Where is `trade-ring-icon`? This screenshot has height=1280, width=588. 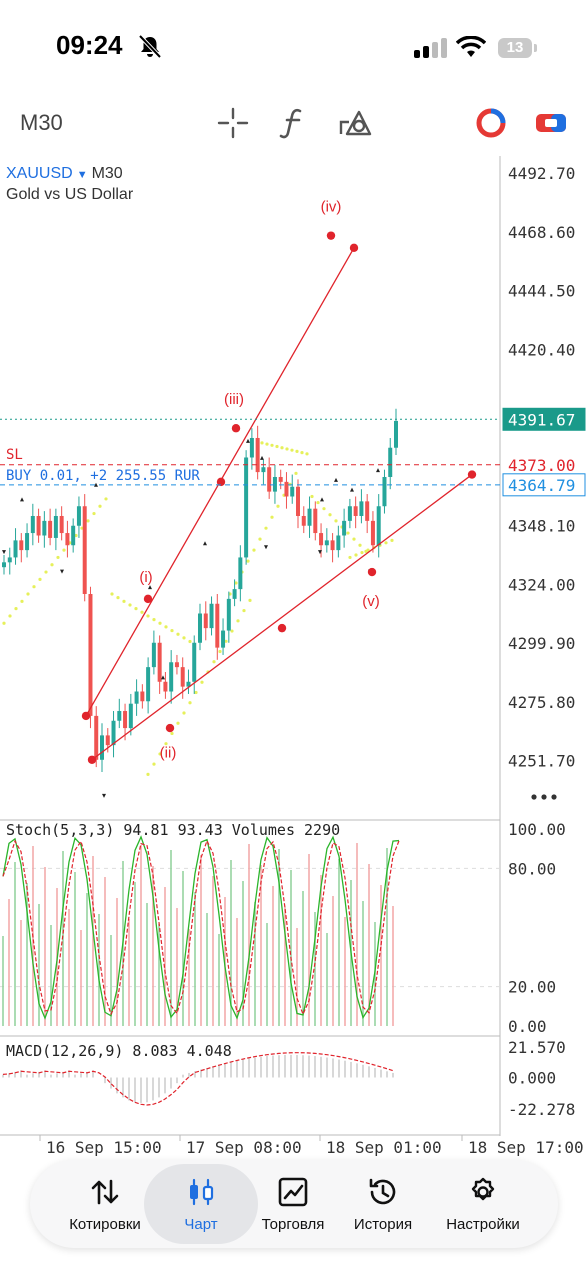 trade-ring-icon is located at coordinates (491, 123).